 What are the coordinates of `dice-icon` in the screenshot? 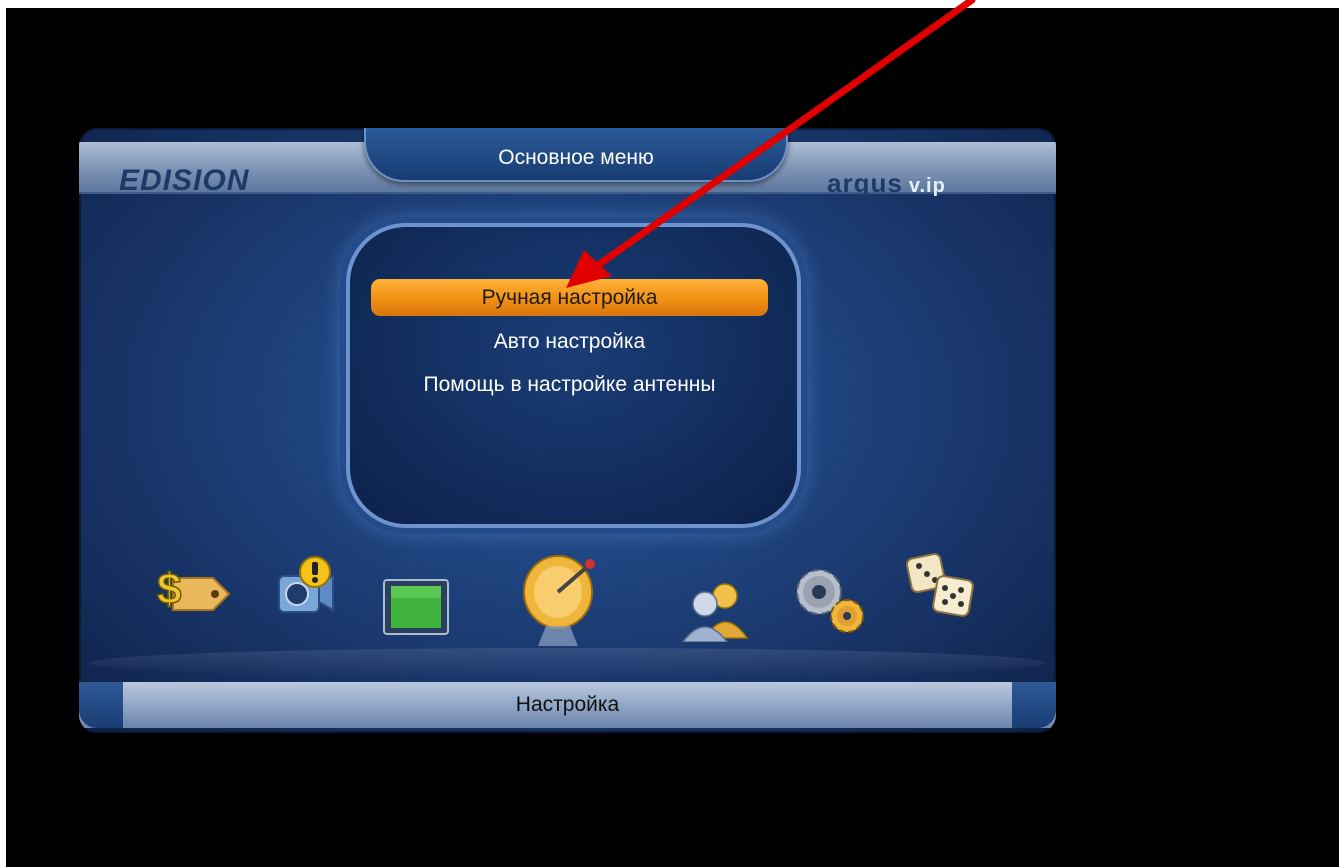 It's located at (942, 587).